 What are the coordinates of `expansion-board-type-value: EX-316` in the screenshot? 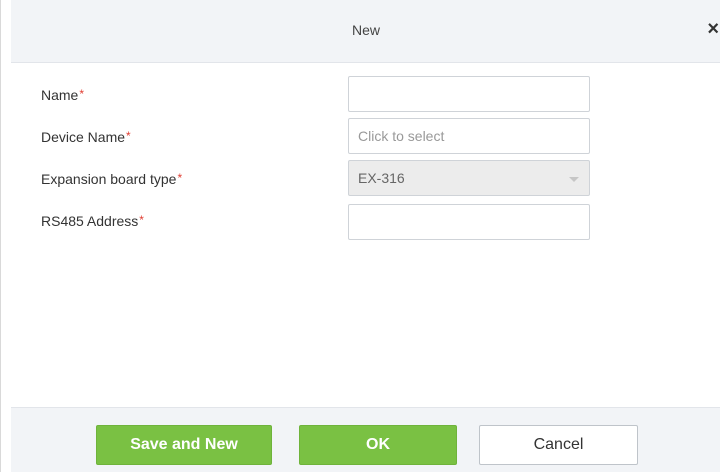 It's located at (381, 178).